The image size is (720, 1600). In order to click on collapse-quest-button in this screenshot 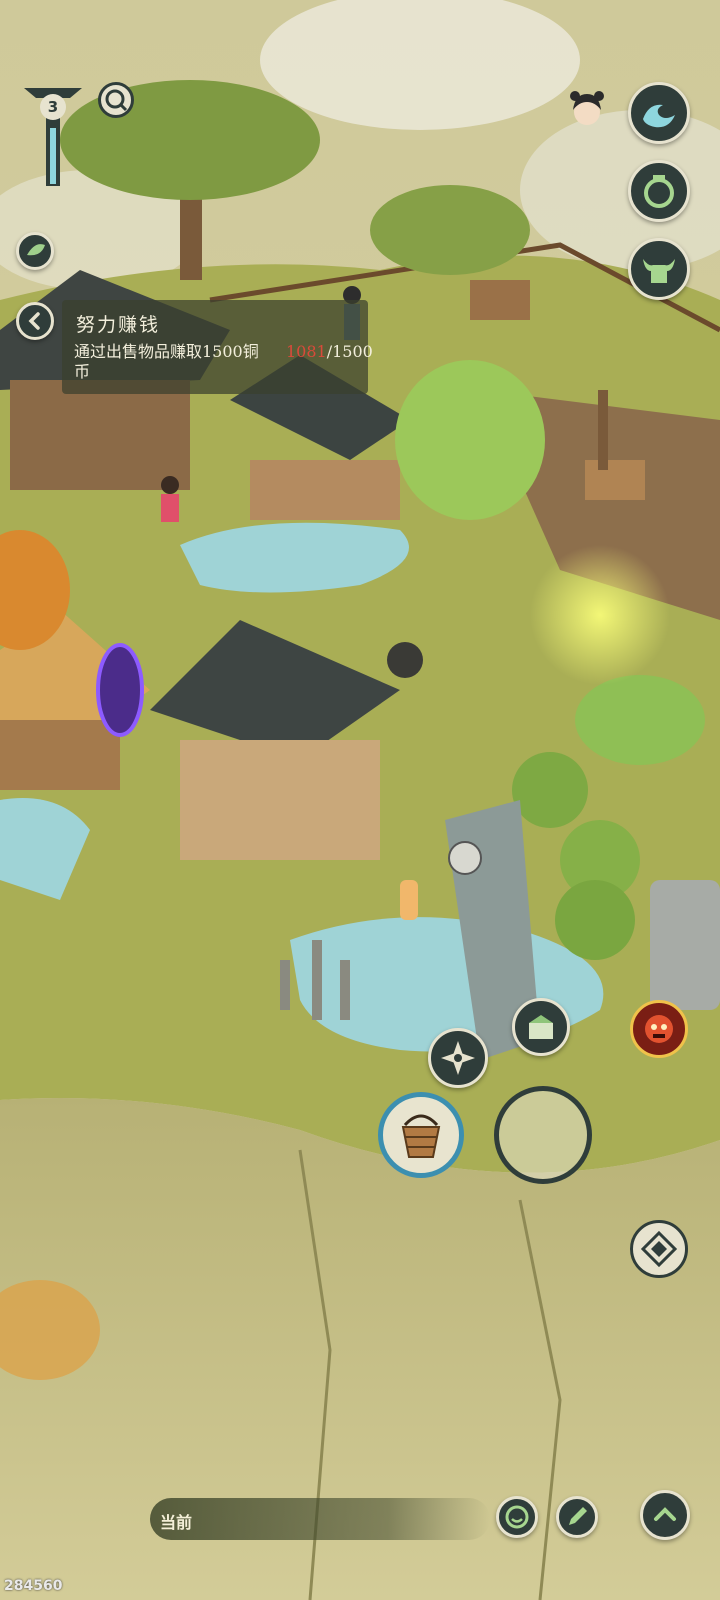, I will do `click(35, 321)`.